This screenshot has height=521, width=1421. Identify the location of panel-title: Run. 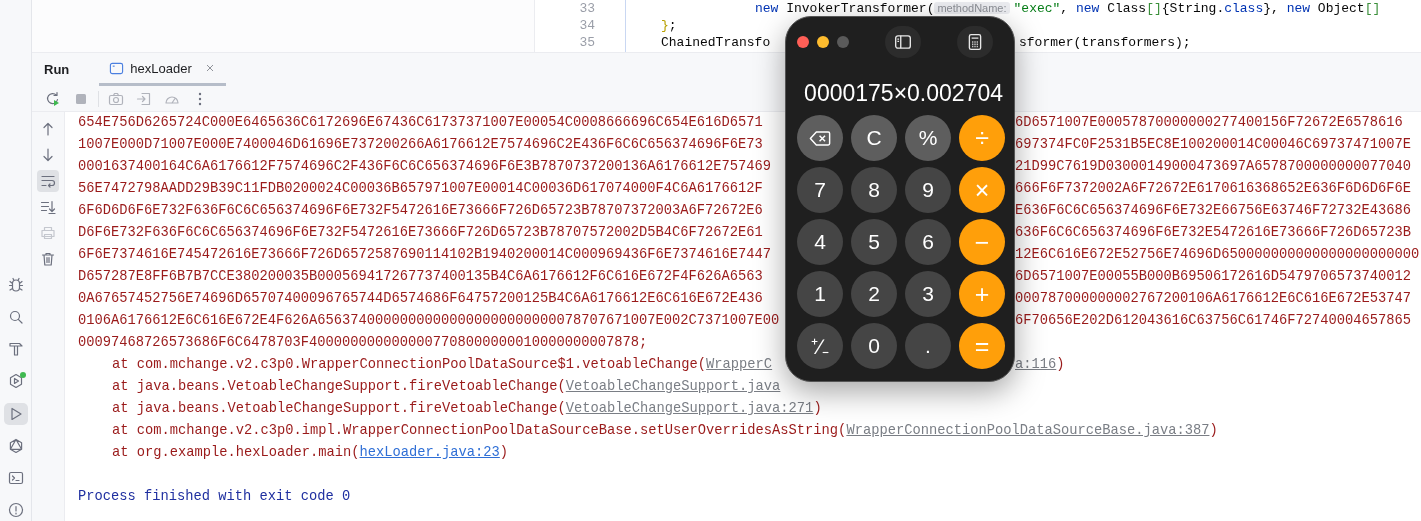
(57, 69).